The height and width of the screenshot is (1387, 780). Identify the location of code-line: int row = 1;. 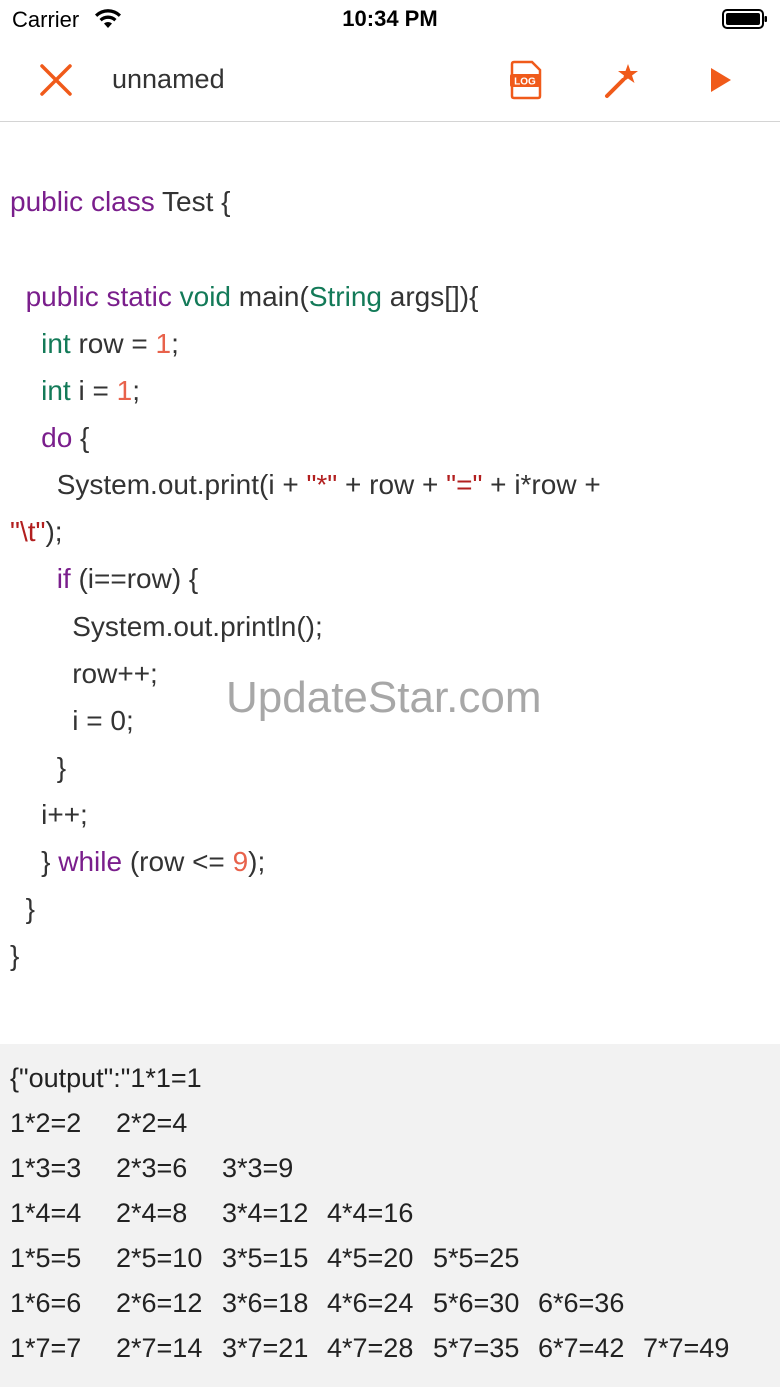
(110, 343).